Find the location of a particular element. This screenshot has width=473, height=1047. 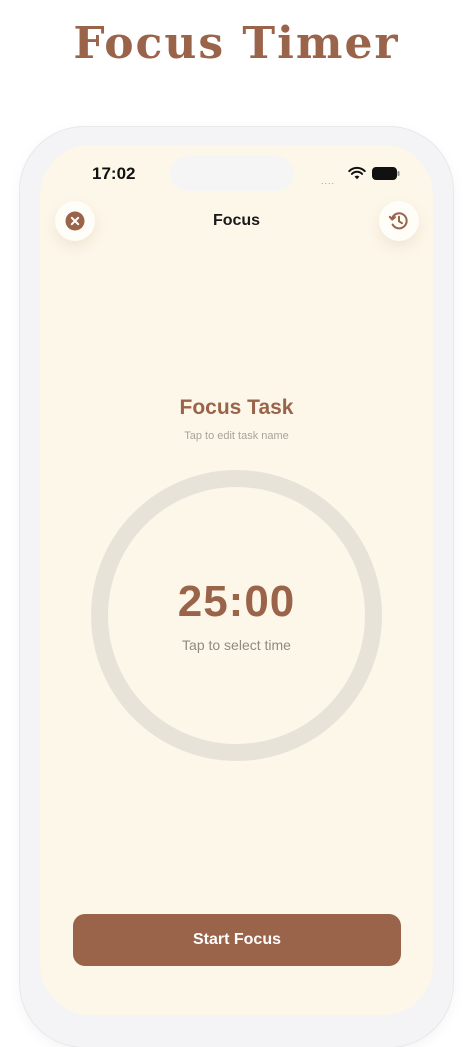

task-name: Focus Task is located at coordinates (236, 408).